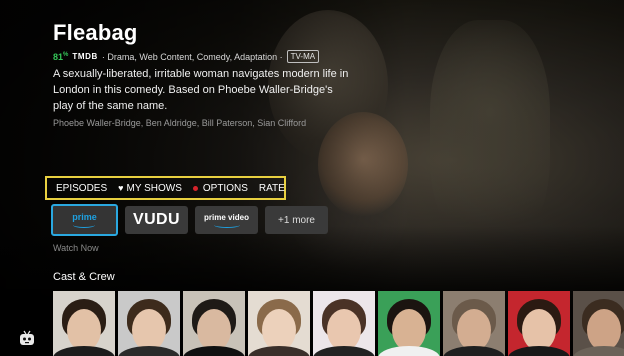 This screenshot has height=356, width=624. What do you see at coordinates (220, 188) in the screenshot?
I see `options-button: OPTIONS` at bounding box center [220, 188].